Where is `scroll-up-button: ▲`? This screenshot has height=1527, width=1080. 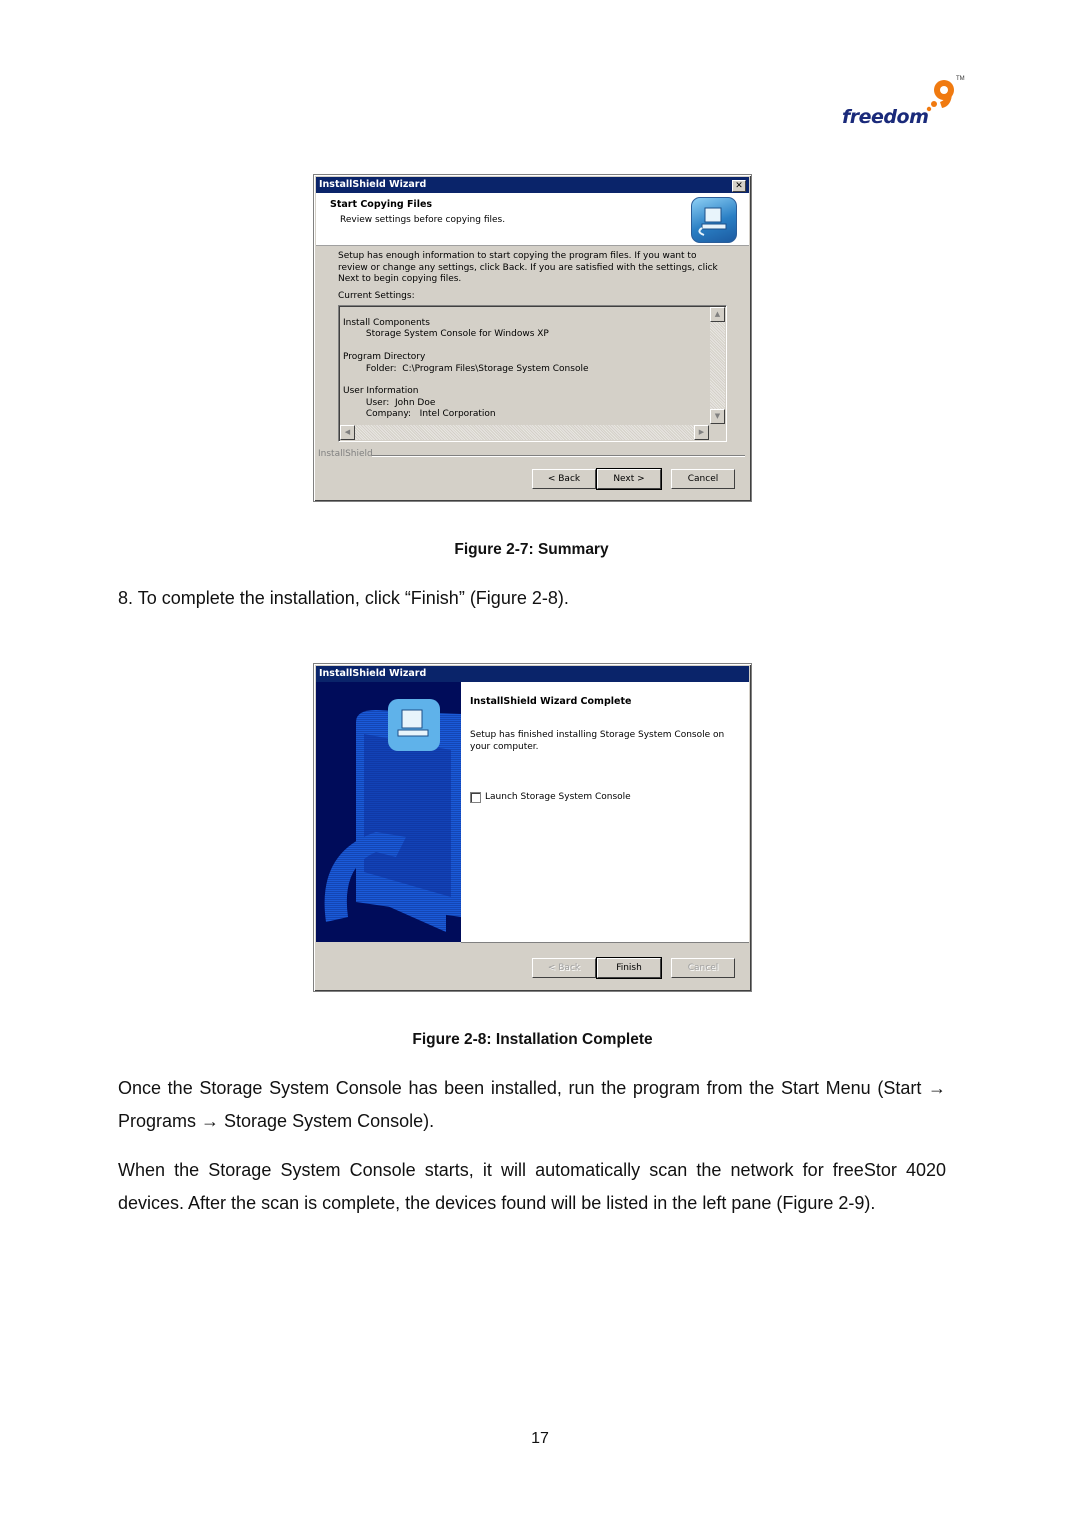 scroll-up-button: ▲ is located at coordinates (717, 314).